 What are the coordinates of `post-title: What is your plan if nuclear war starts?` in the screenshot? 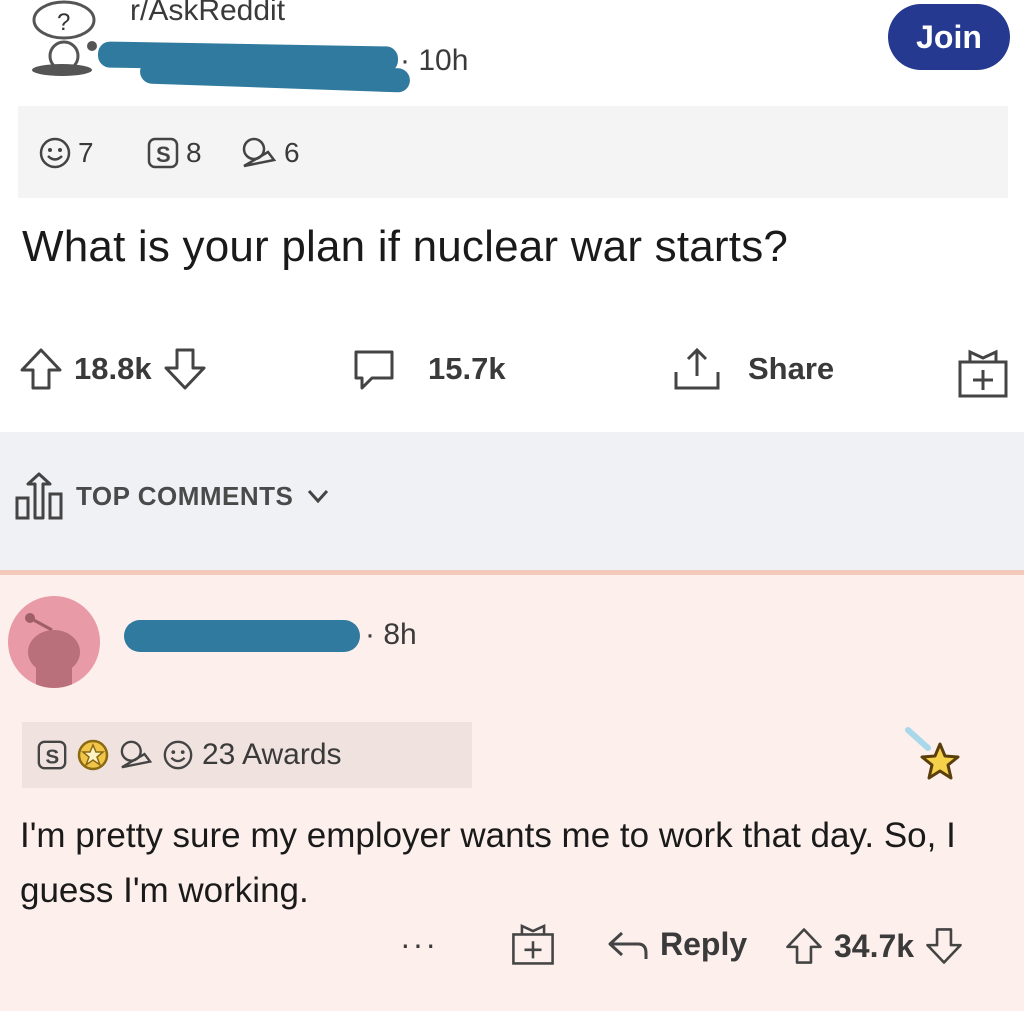 It's located at (517, 247).